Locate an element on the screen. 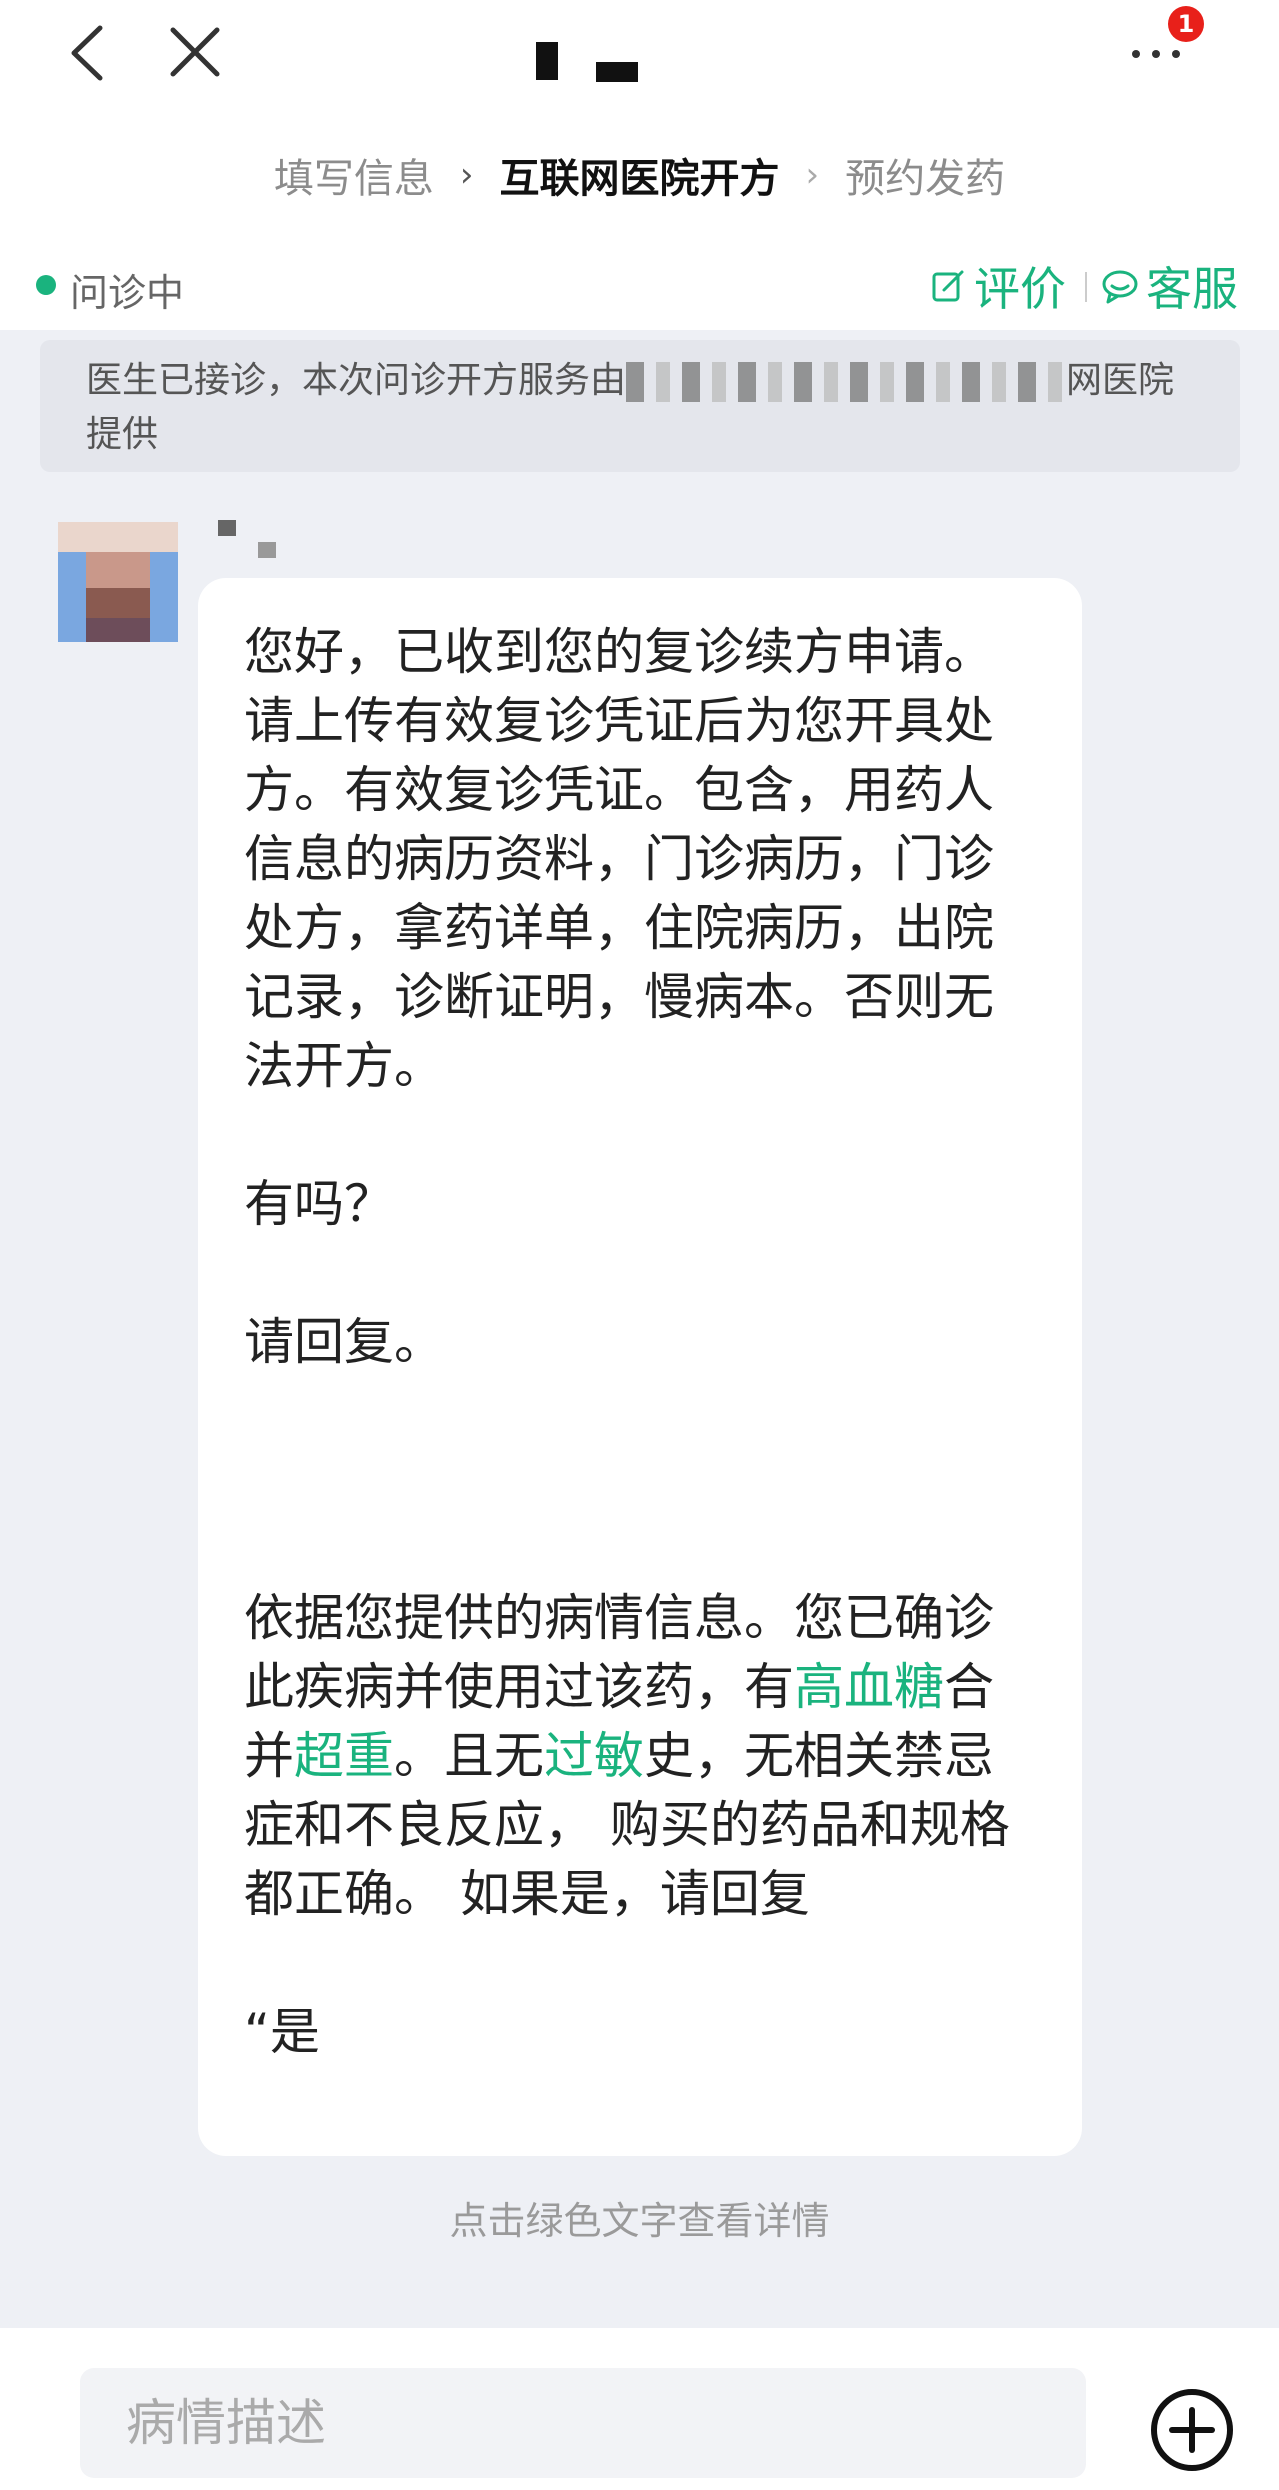  plus-circle-icon is located at coordinates (1192, 2430).